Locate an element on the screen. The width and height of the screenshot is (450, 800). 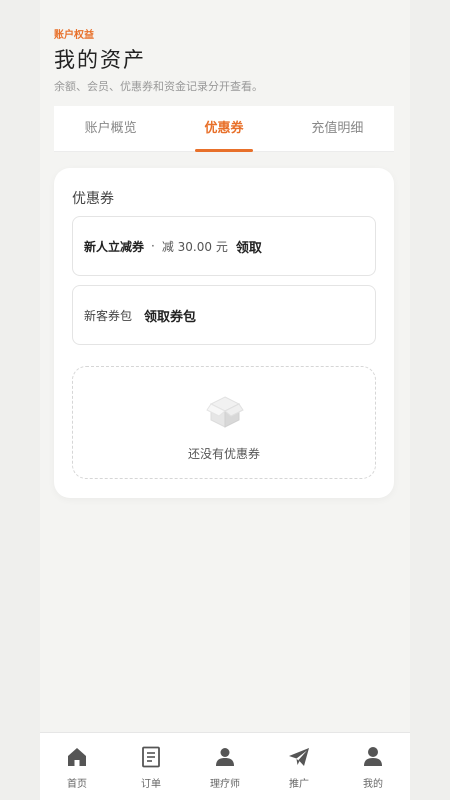
coupon-amount: 减 30.00 元 is located at coordinates (194, 246).